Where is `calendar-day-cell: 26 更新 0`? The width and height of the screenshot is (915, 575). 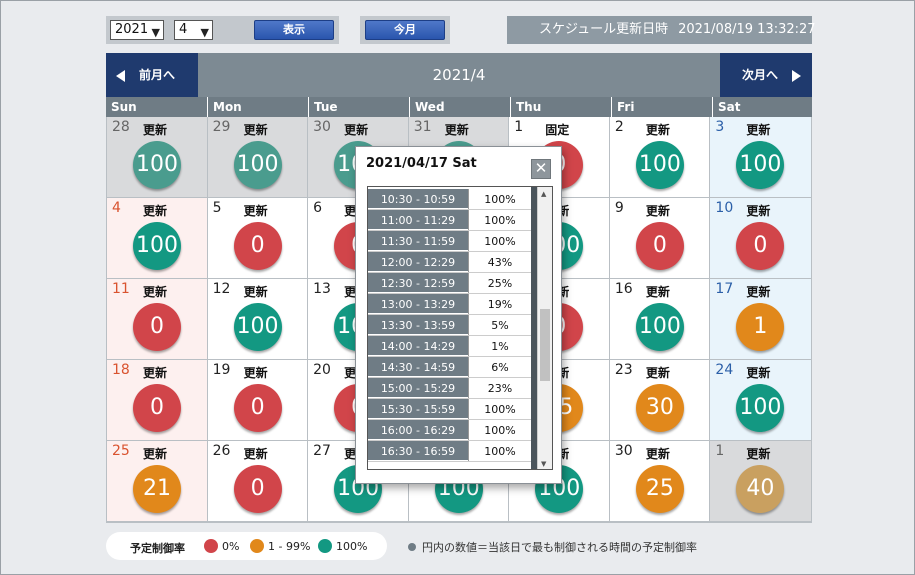 calendar-day-cell: 26 更新 0 is located at coordinates (258, 481).